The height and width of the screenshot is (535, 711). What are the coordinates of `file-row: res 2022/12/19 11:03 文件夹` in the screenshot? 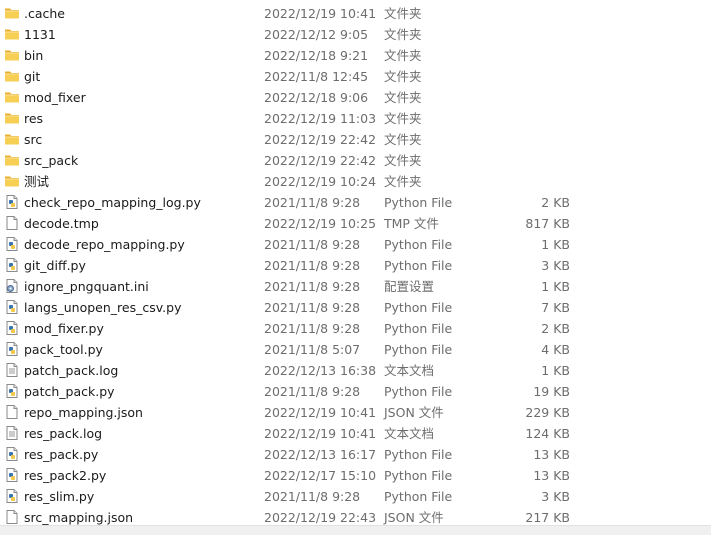 It's located at (355, 118).